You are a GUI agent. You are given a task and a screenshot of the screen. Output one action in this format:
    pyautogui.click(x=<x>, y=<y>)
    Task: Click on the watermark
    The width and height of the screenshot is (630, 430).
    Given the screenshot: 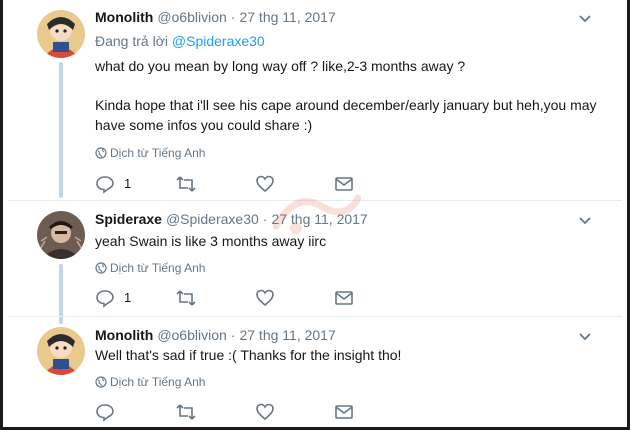 What is the action you would take?
    pyautogui.click(x=317, y=214)
    